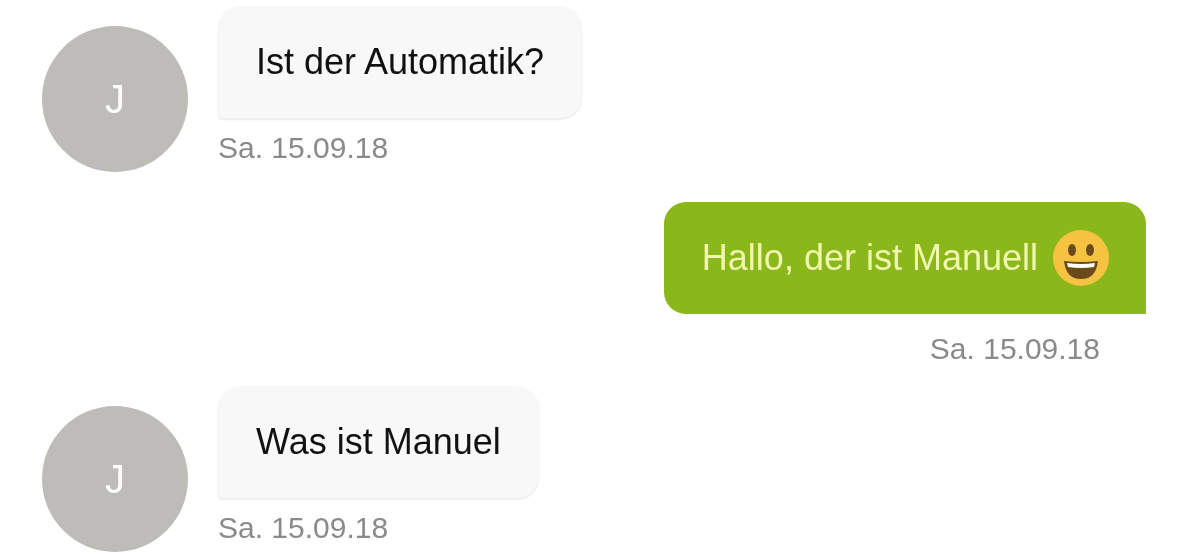 The height and width of the screenshot is (557, 1200). What do you see at coordinates (378, 442) in the screenshot?
I see `received-message-bubble: Was ist Manuel` at bounding box center [378, 442].